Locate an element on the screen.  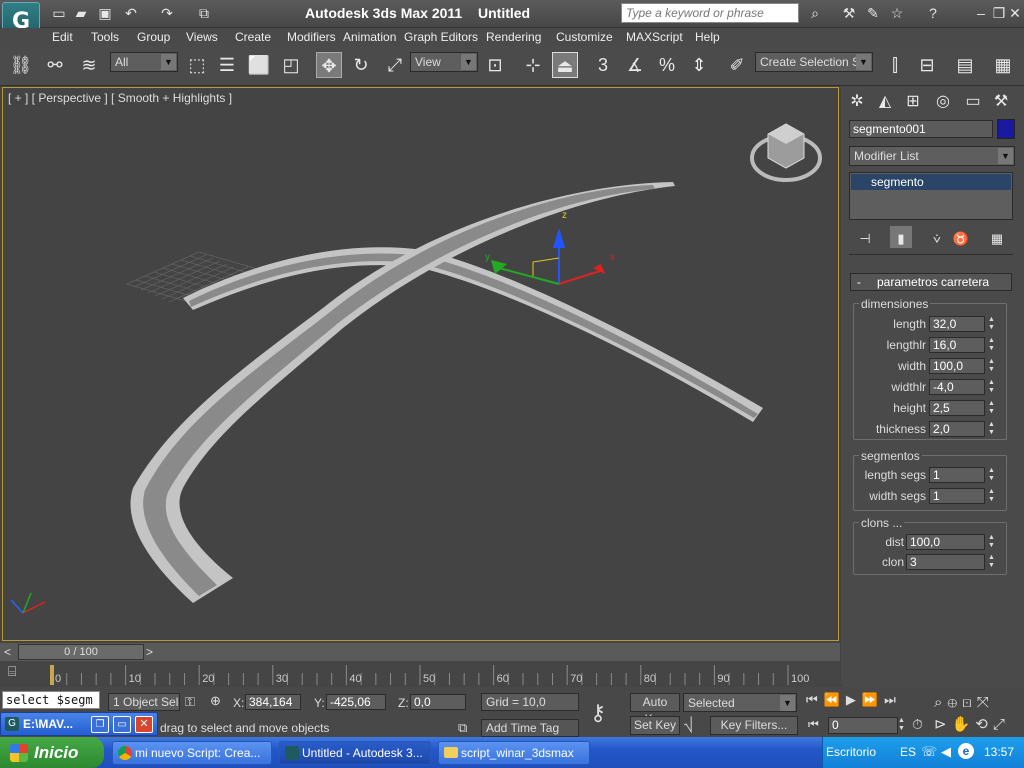
restore-window-icon: ❐ is located at coordinates (100, 724).